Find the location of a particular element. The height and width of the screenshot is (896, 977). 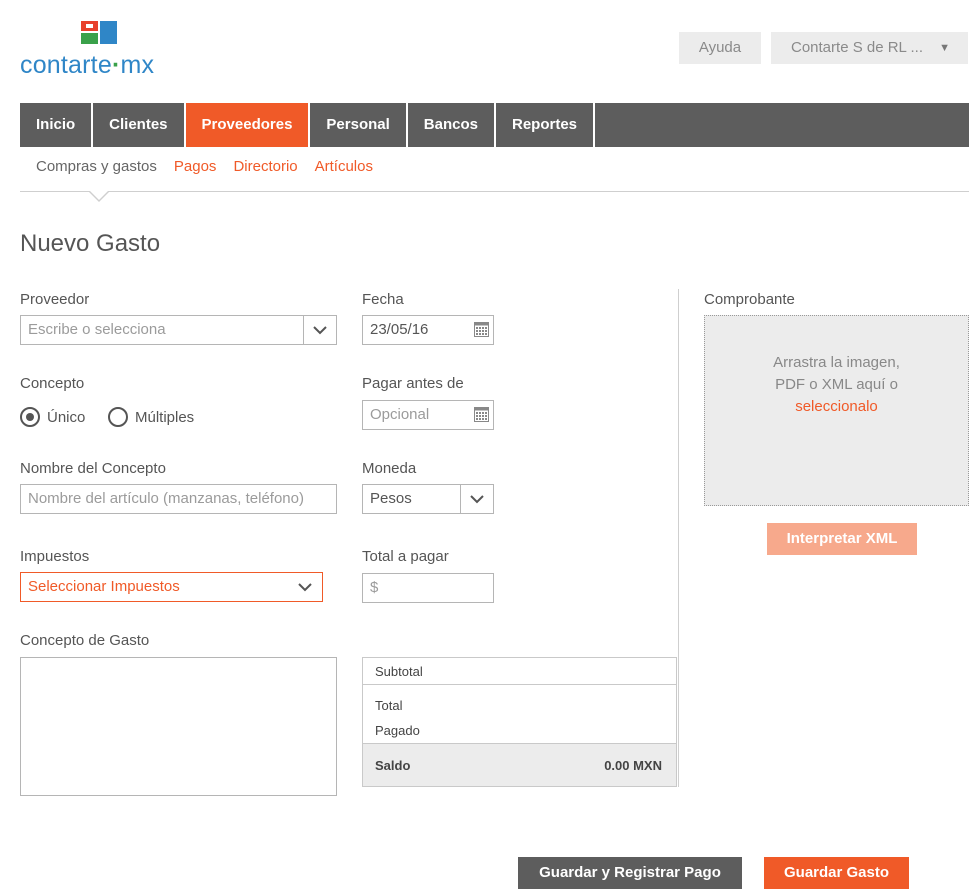

total-pagar-placeholder: $ is located at coordinates (374, 587).